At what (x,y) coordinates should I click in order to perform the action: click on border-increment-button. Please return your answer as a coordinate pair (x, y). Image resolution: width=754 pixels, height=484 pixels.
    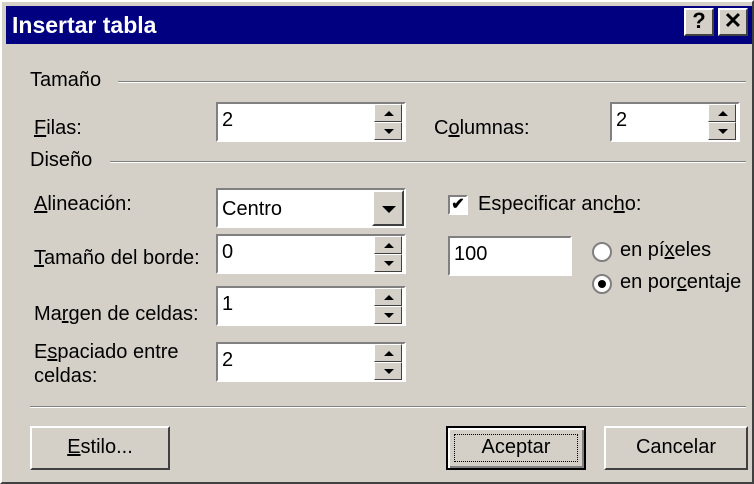
    Looking at the image, I should click on (388, 245).